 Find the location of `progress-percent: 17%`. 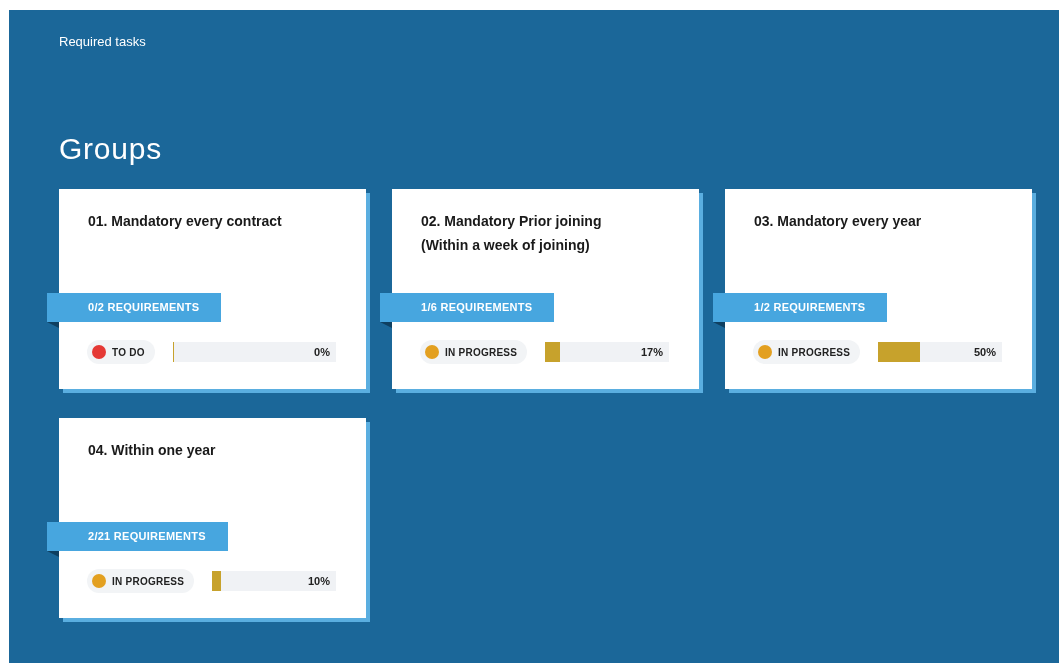

progress-percent: 17% is located at coordinates (651, 352).